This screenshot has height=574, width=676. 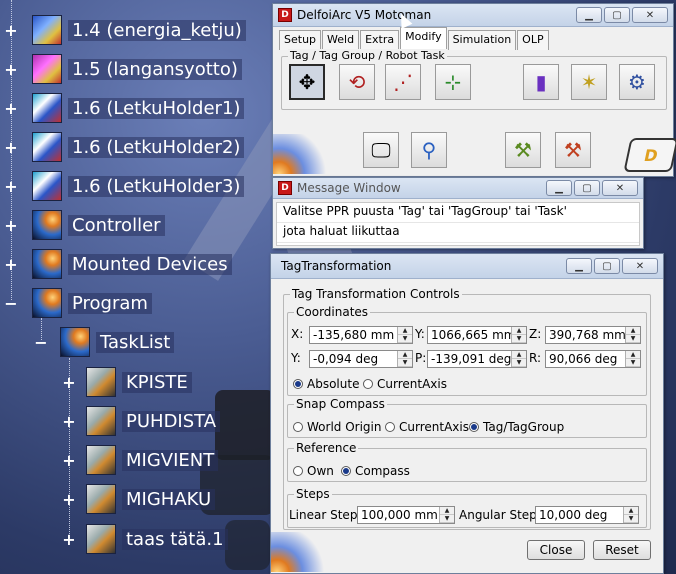 What do you see at coordinates (138, 186) in the screenshot?
I see `tree-item-letkuholder3: 1.6 (LetkuHolder3)` at bounding box center [138, 186].